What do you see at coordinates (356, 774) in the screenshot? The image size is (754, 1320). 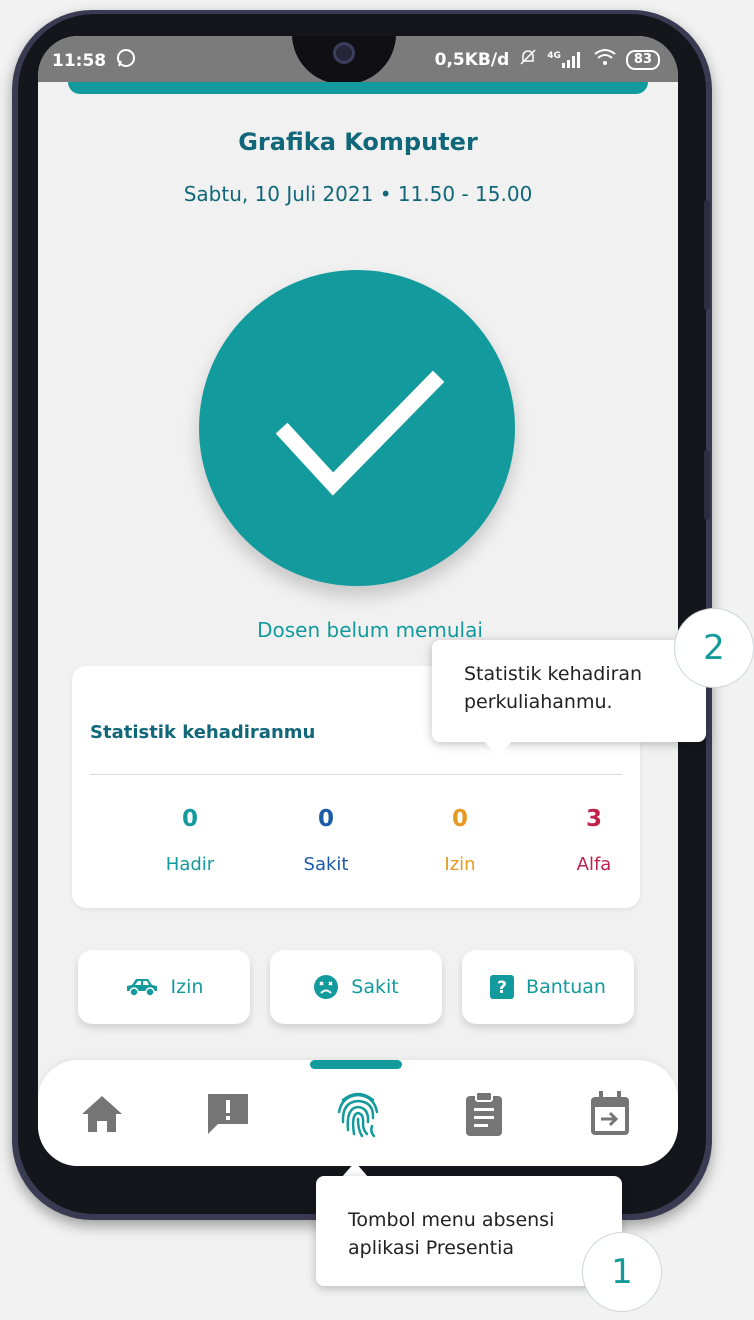 I see `divider` at bounding box center [356, 774].